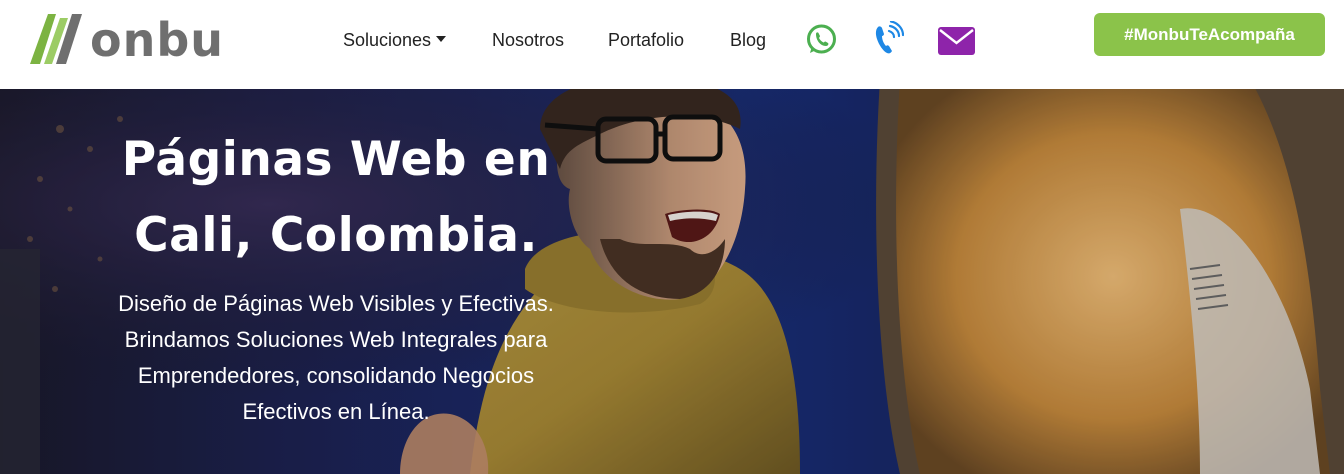 This screenshot has height=474, width=1344. I want to click on nav-item-portafolio: Portafolio, so click(646, 40).